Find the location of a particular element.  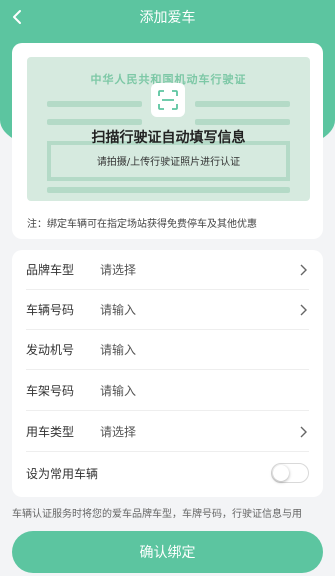

form-row-engine-number: 发动机号 请输入 is located at coordinates (167, 350).